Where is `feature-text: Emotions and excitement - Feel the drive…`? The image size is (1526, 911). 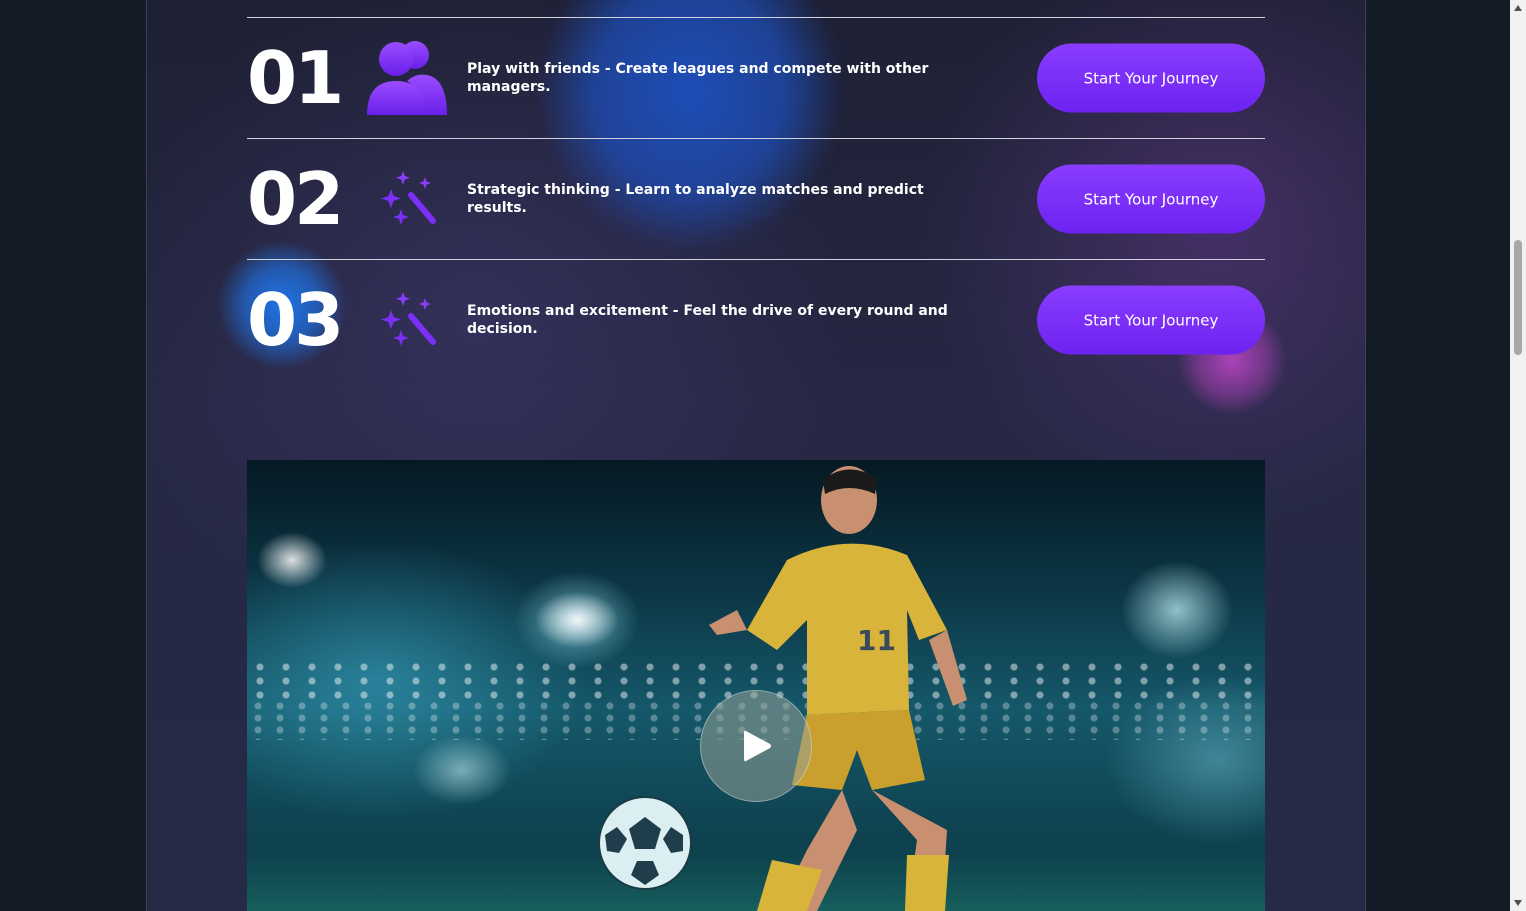 feature-text: Emotions and excitement - Feel the drive… is located at coordinates (707, 320).